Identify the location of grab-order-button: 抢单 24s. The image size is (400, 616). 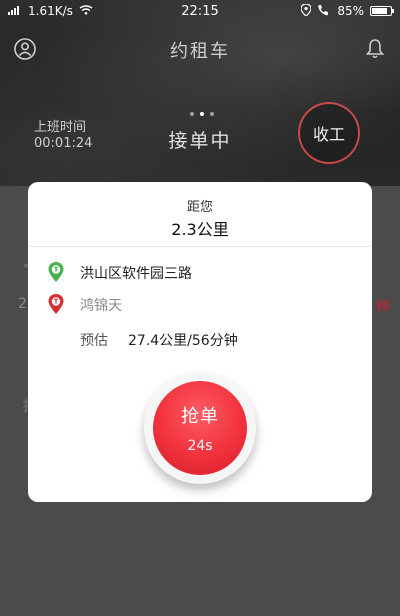
(200, 428).